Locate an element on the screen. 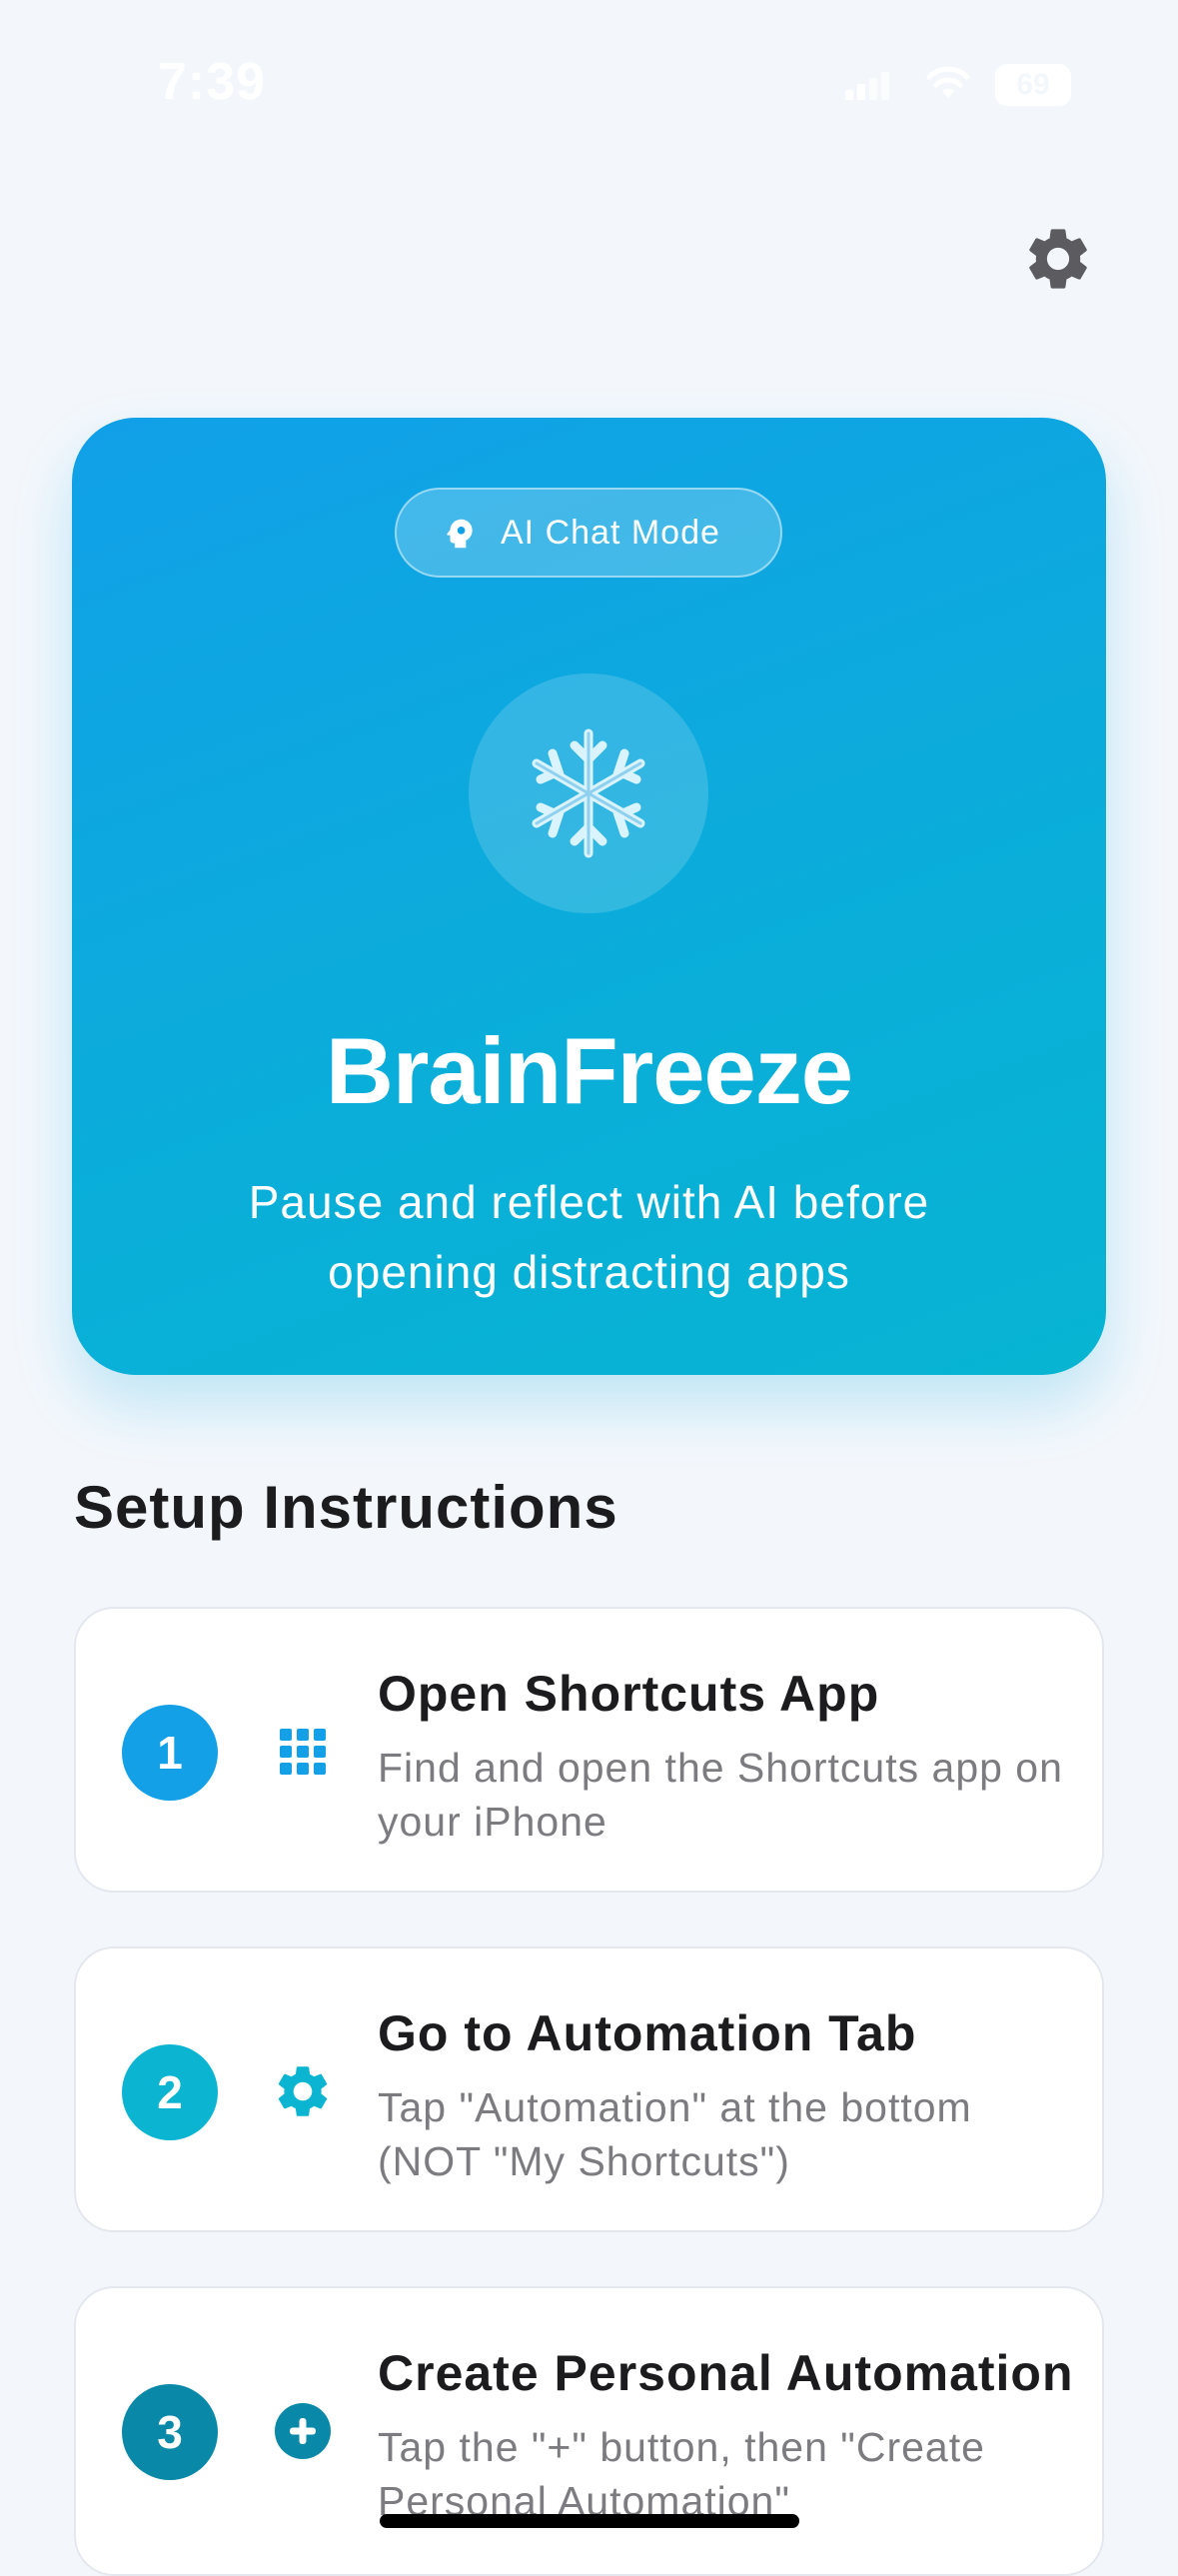  battery-icon: 69 is located at coordinates (1033, 85).